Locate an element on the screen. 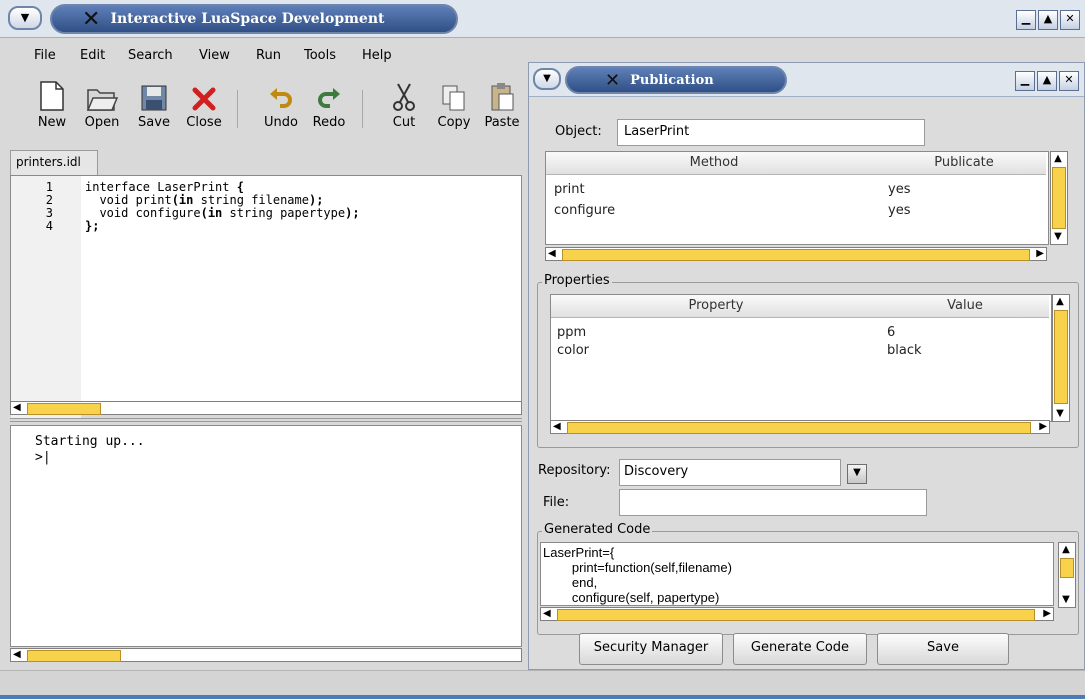 This screenshot has height=699, width=1085. methods-table: Method Publicate print yes configure yes is located at coordinates (797, 198).